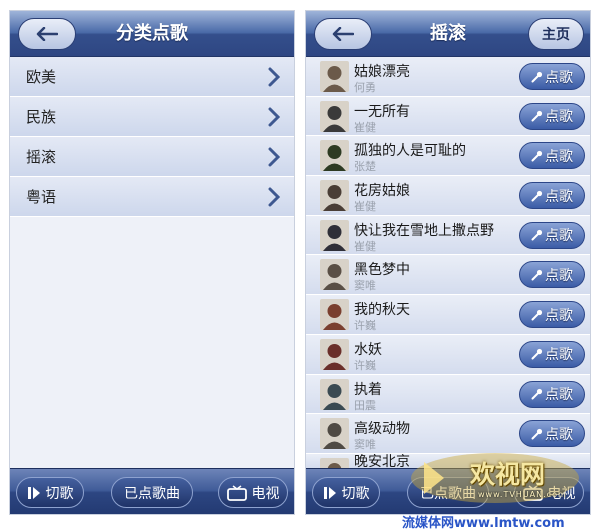 This screenshot has width=600, height=531. What do you see at coordinates (365, 167) in the screenshot?
I see `song-artist: 张楚` at bounding box center [365, 167].